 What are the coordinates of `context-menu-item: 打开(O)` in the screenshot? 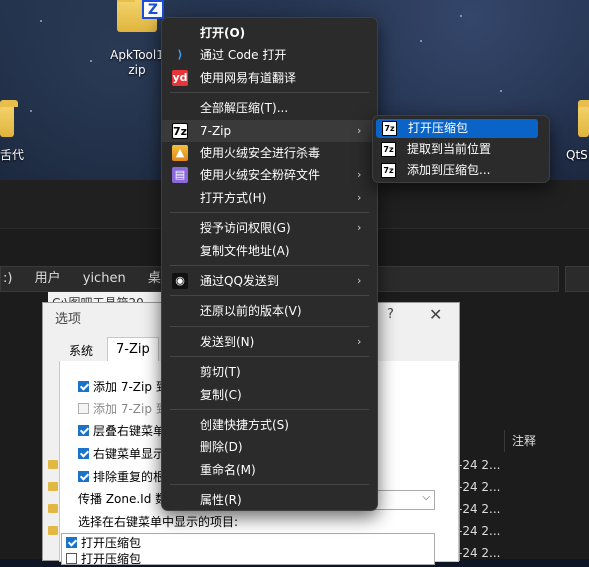 It's located at (269, 33).